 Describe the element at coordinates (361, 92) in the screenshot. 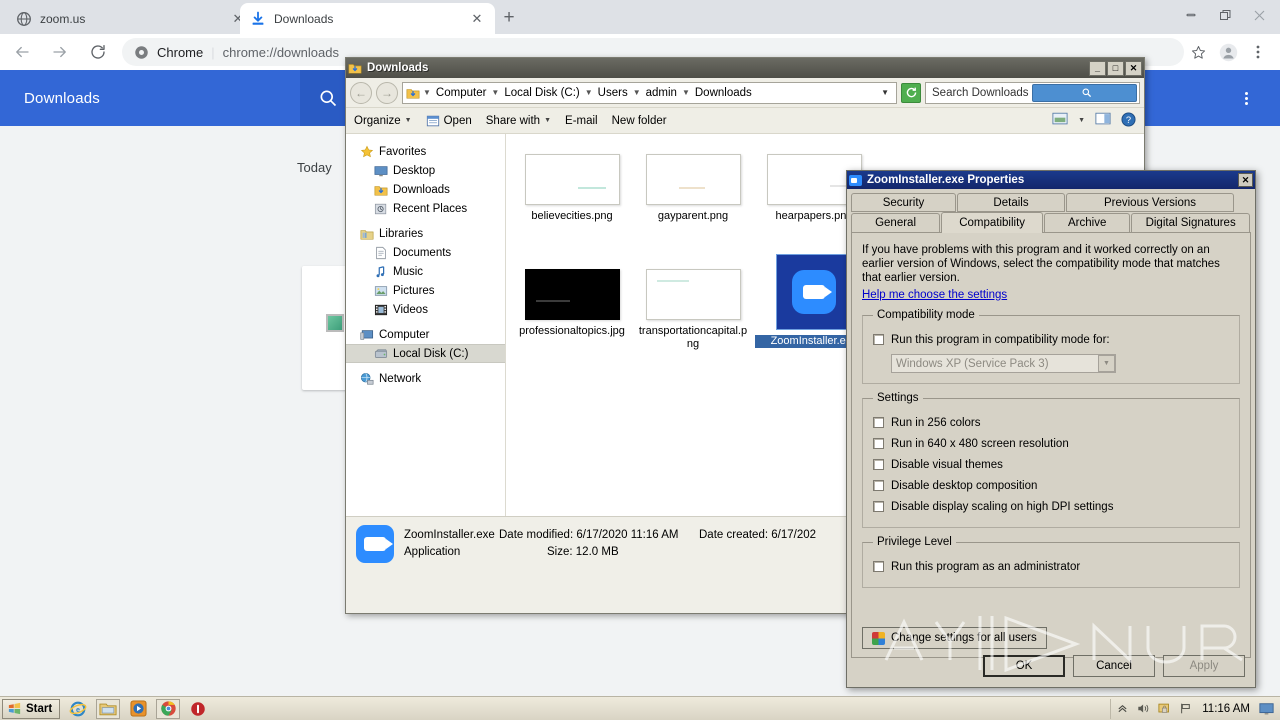

I see `explorer-back-button: ←` at that location.